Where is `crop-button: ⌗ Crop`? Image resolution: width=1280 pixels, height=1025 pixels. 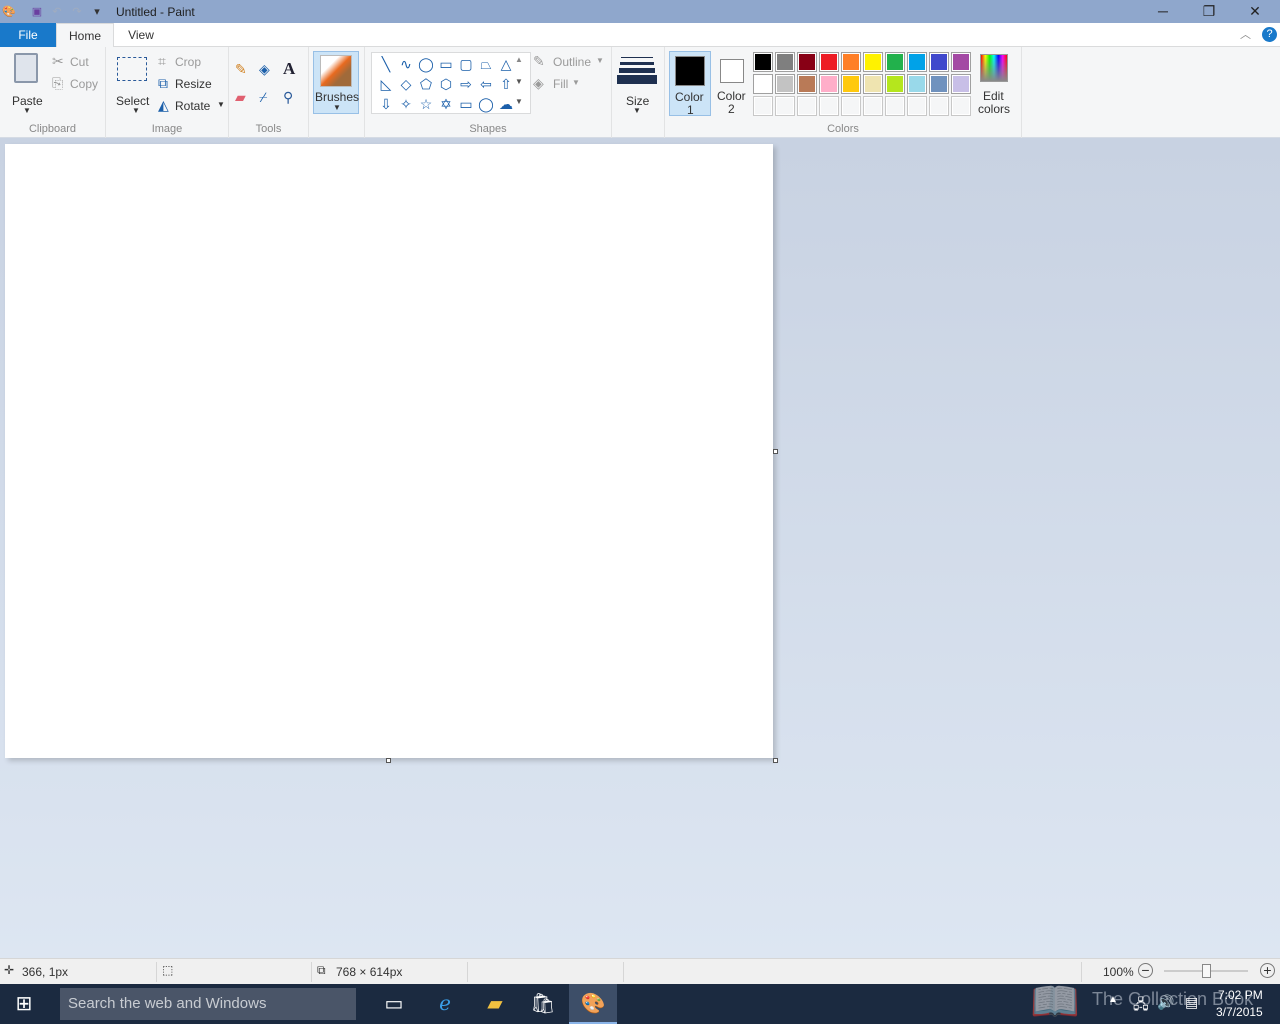 crop-button: ⌗ Crop is located at coordinates (188, 62).